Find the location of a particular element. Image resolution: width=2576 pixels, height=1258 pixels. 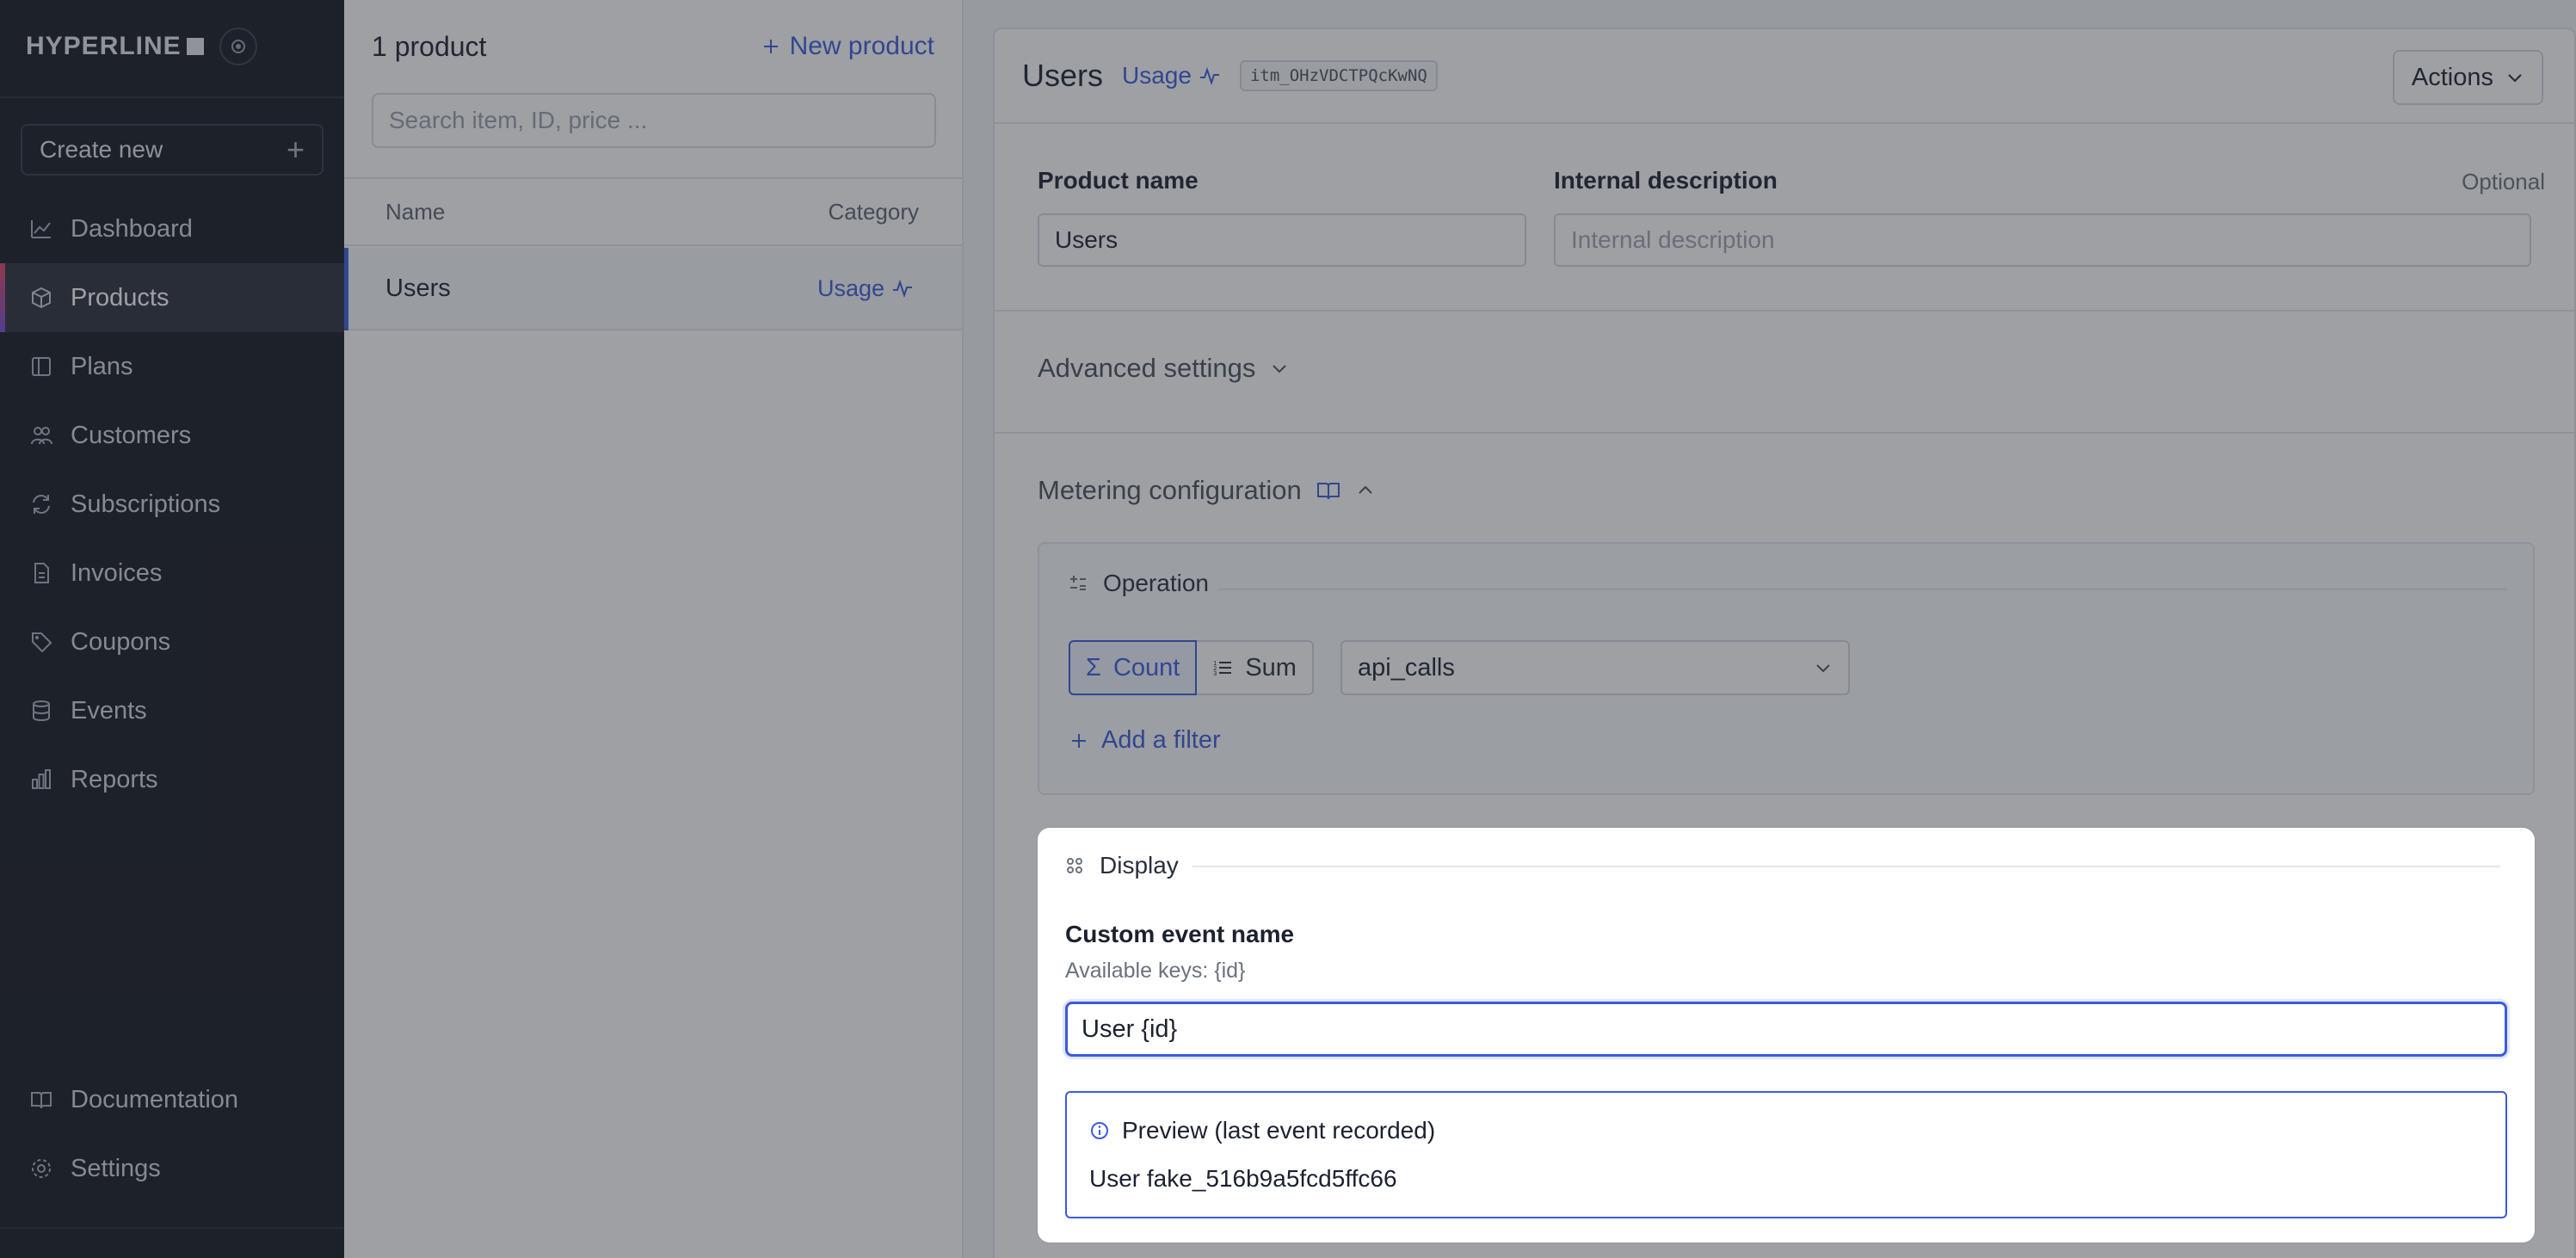

info-icon is located at coordinates (1100, 1130).